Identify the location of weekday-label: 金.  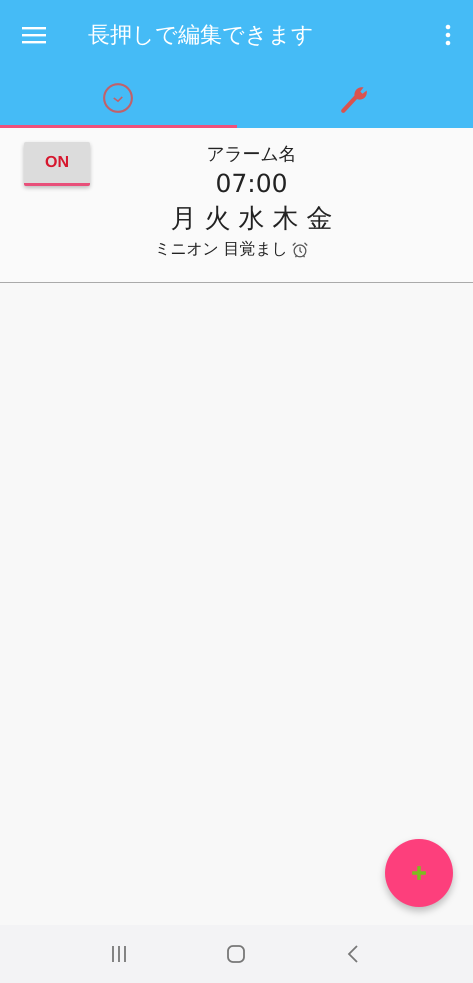
(319, 219).